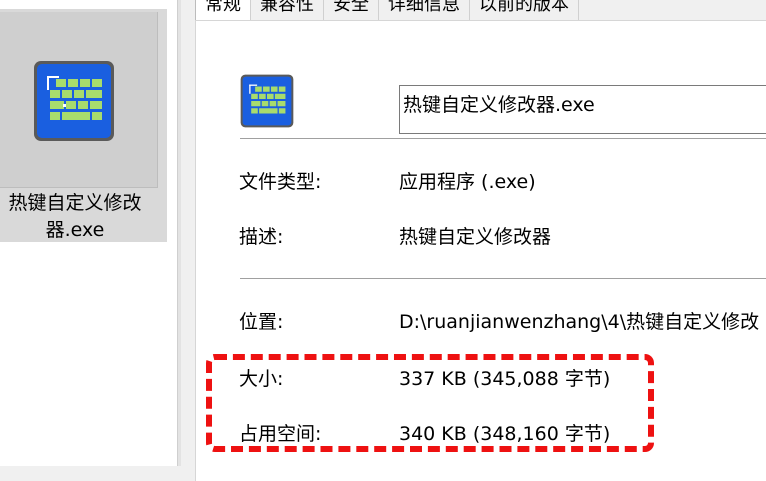 The height and width of the screenshot is (481, 766). What do you see at coordinates (475, 237) in the screenshot?
I see `description-value: 热键自定义修改器` at bounding box center [475, 237].